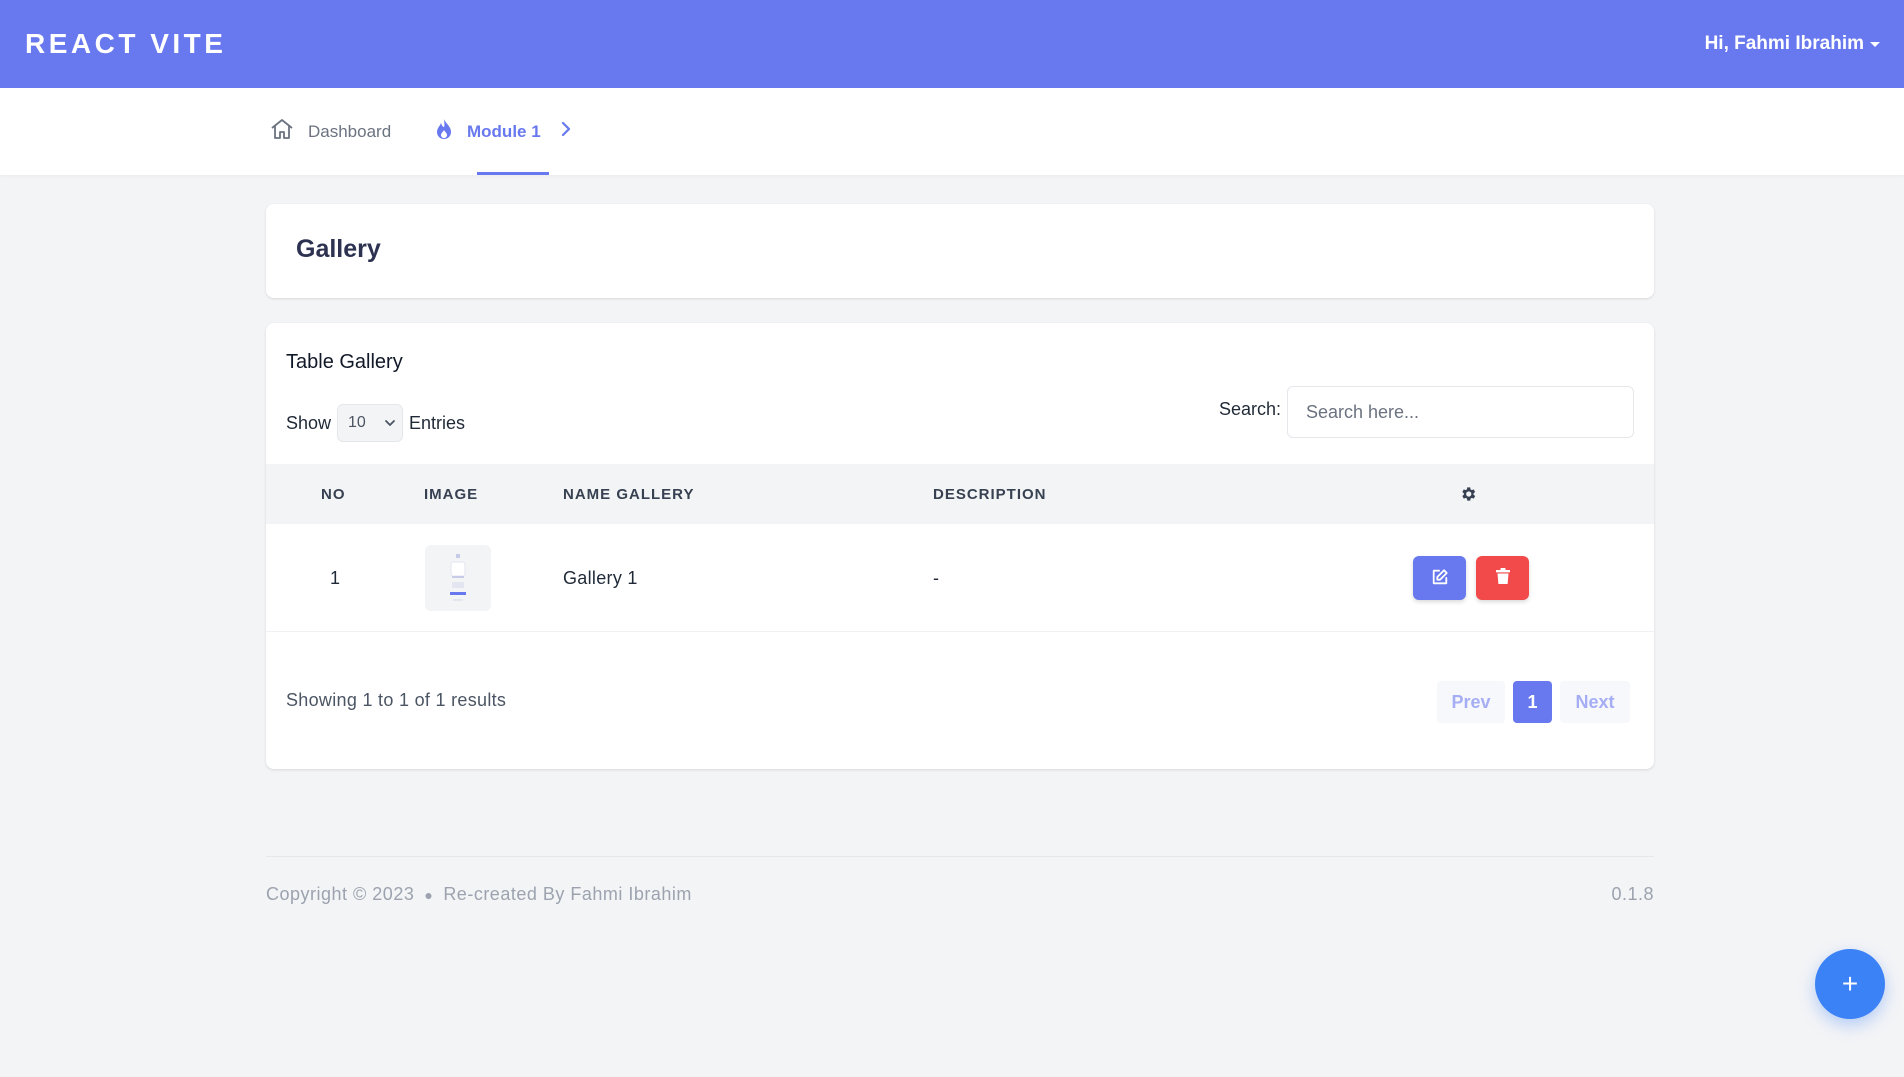 Image resolution: width=1904 pixels, height=1077 pixels. I want to click on credit-text: Re-created By Fahmi Ibrahim, so click(567, 894).